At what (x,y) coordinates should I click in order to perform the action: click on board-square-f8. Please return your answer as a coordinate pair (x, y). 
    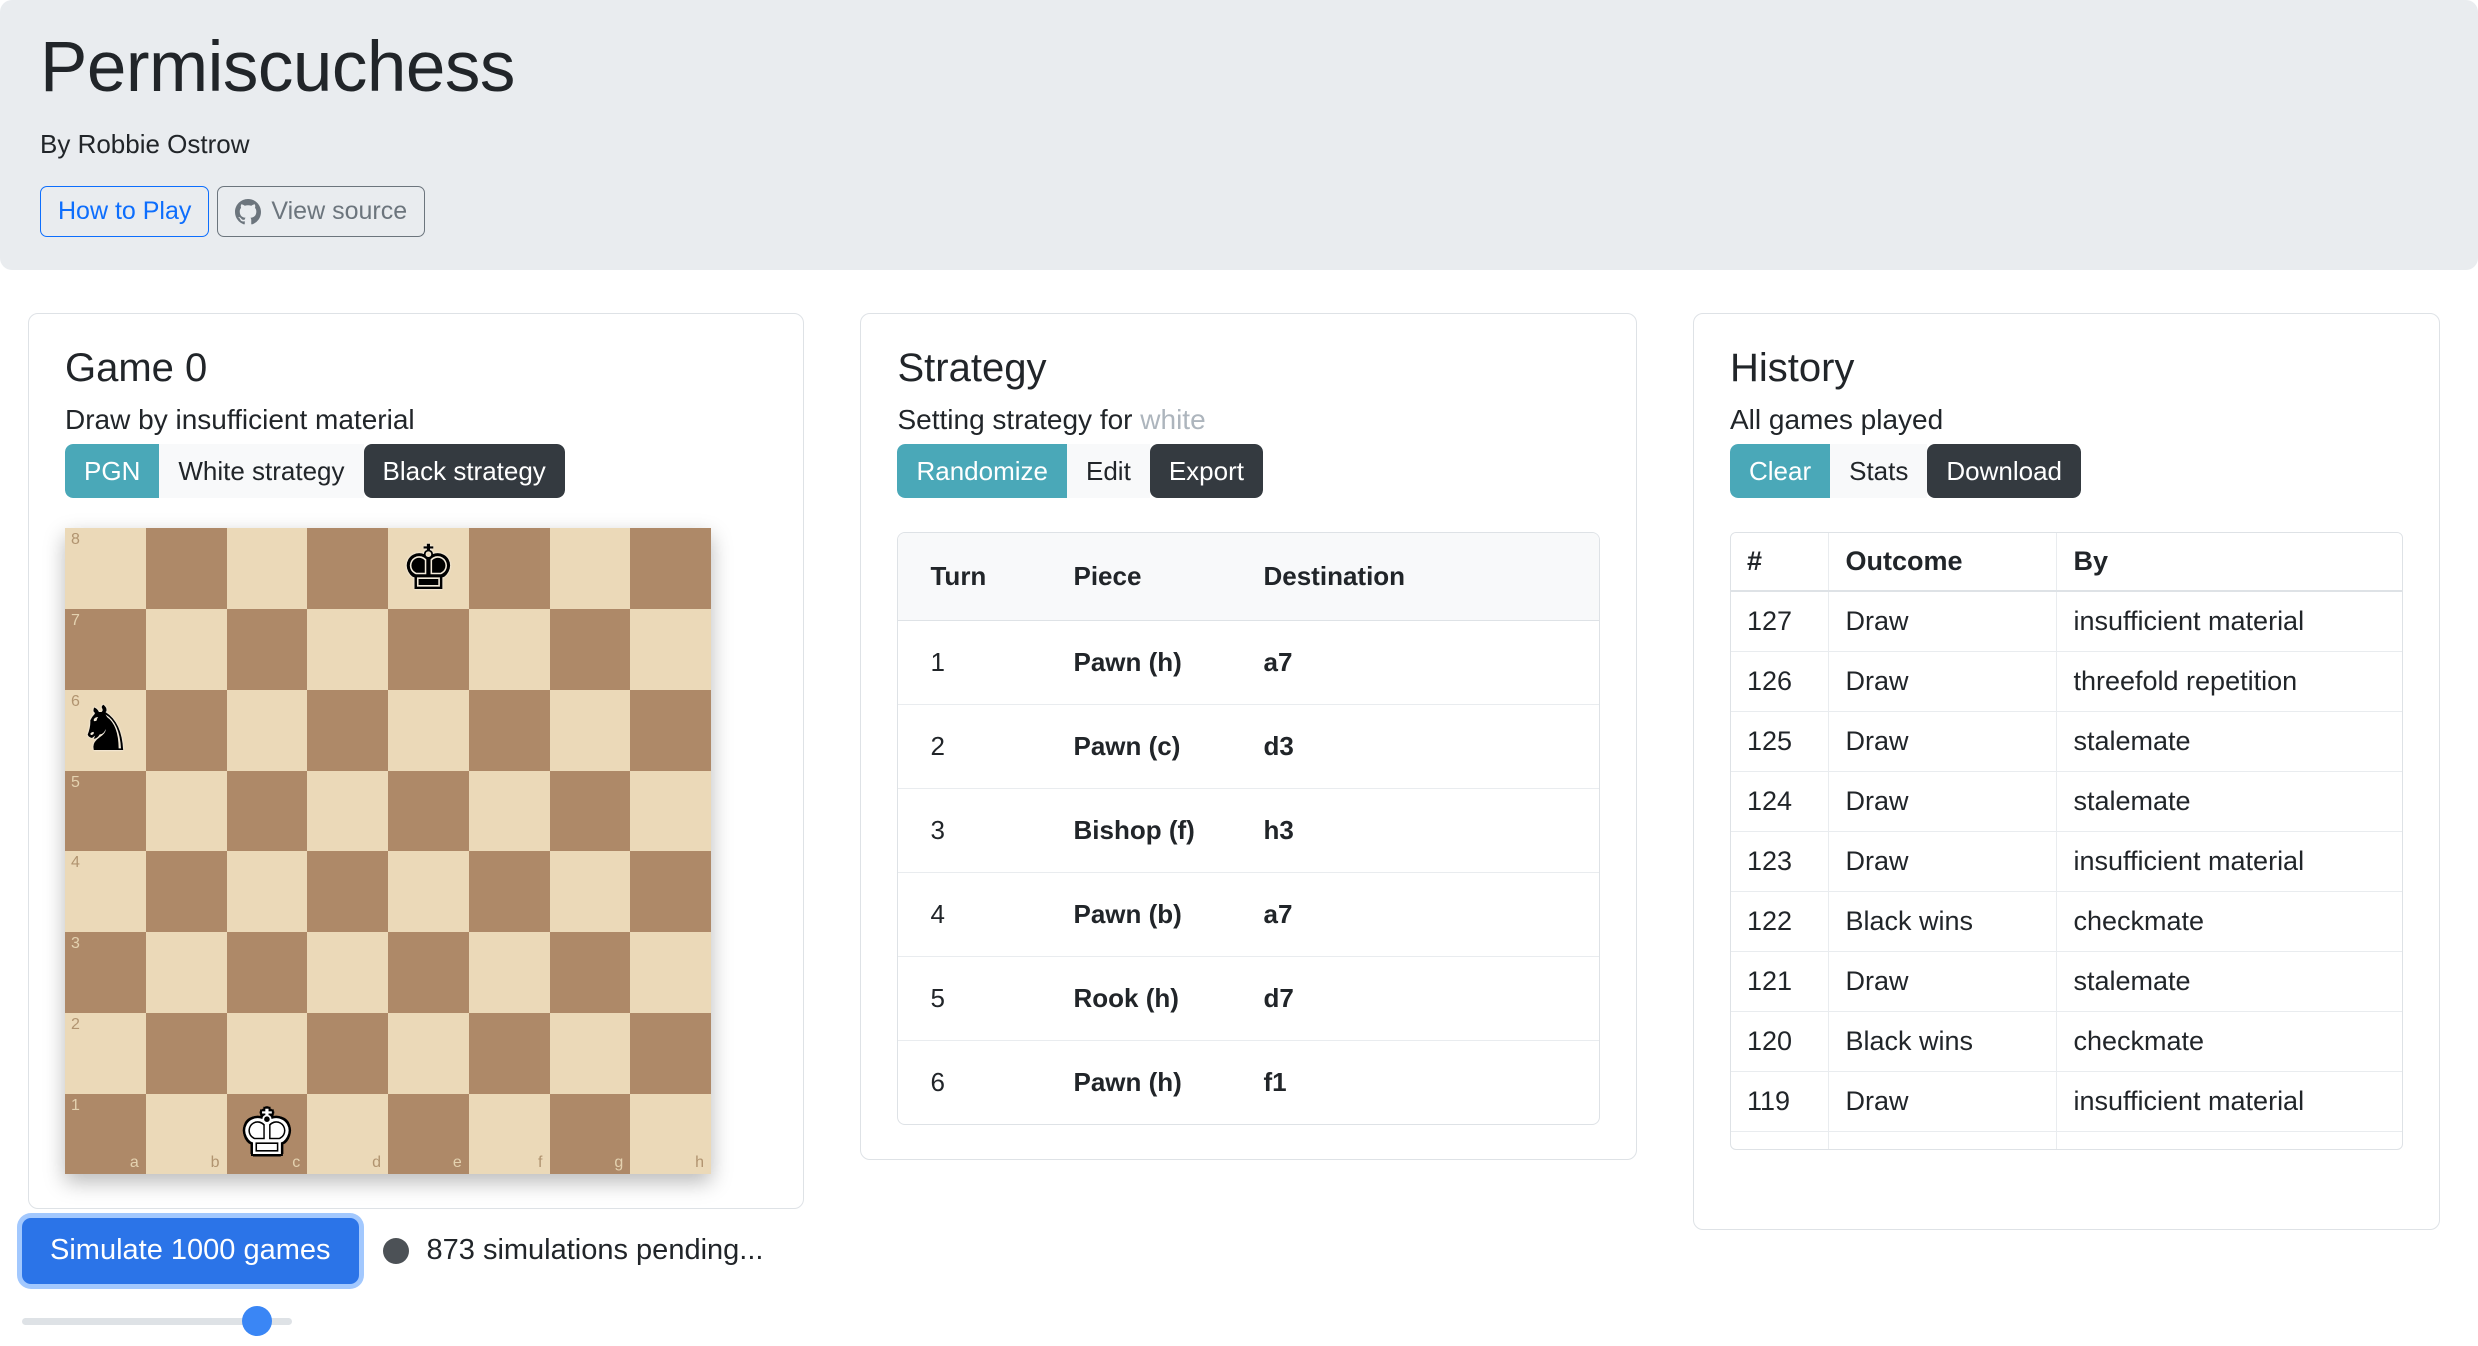
    Looking at the image, I should click on (509, 569).